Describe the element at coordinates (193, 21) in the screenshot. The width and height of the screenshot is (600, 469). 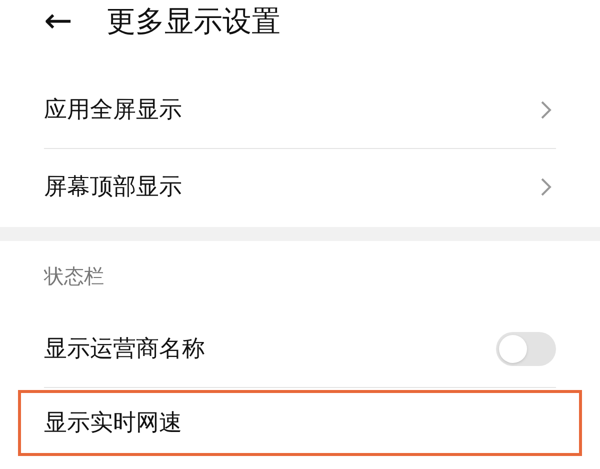
I see `page-title: 更多显示设置` at that location.